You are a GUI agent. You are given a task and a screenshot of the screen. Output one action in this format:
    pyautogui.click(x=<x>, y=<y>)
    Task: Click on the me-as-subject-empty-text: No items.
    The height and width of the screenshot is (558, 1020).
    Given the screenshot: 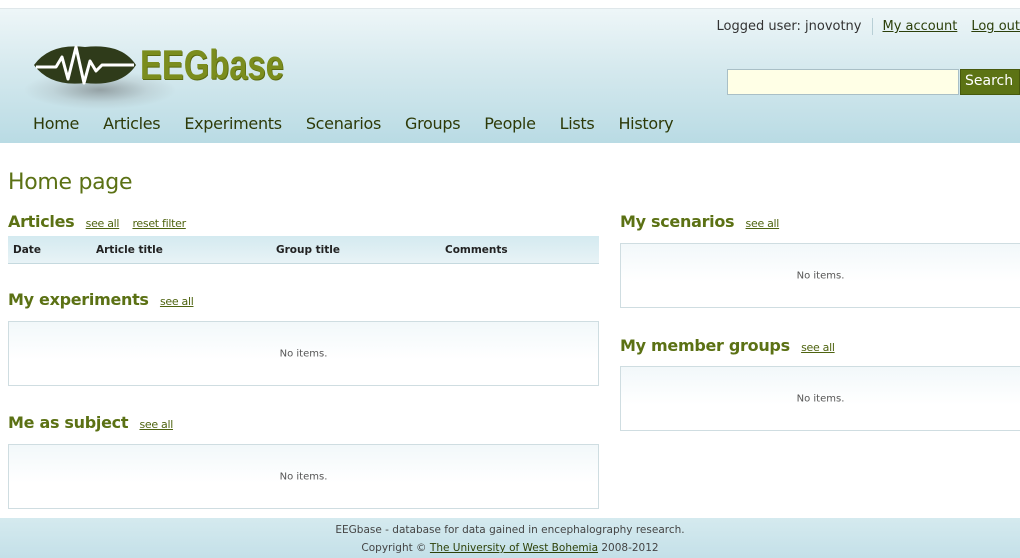 What is the action you would take?
    pyautogui.click(x=303, y=476)
    